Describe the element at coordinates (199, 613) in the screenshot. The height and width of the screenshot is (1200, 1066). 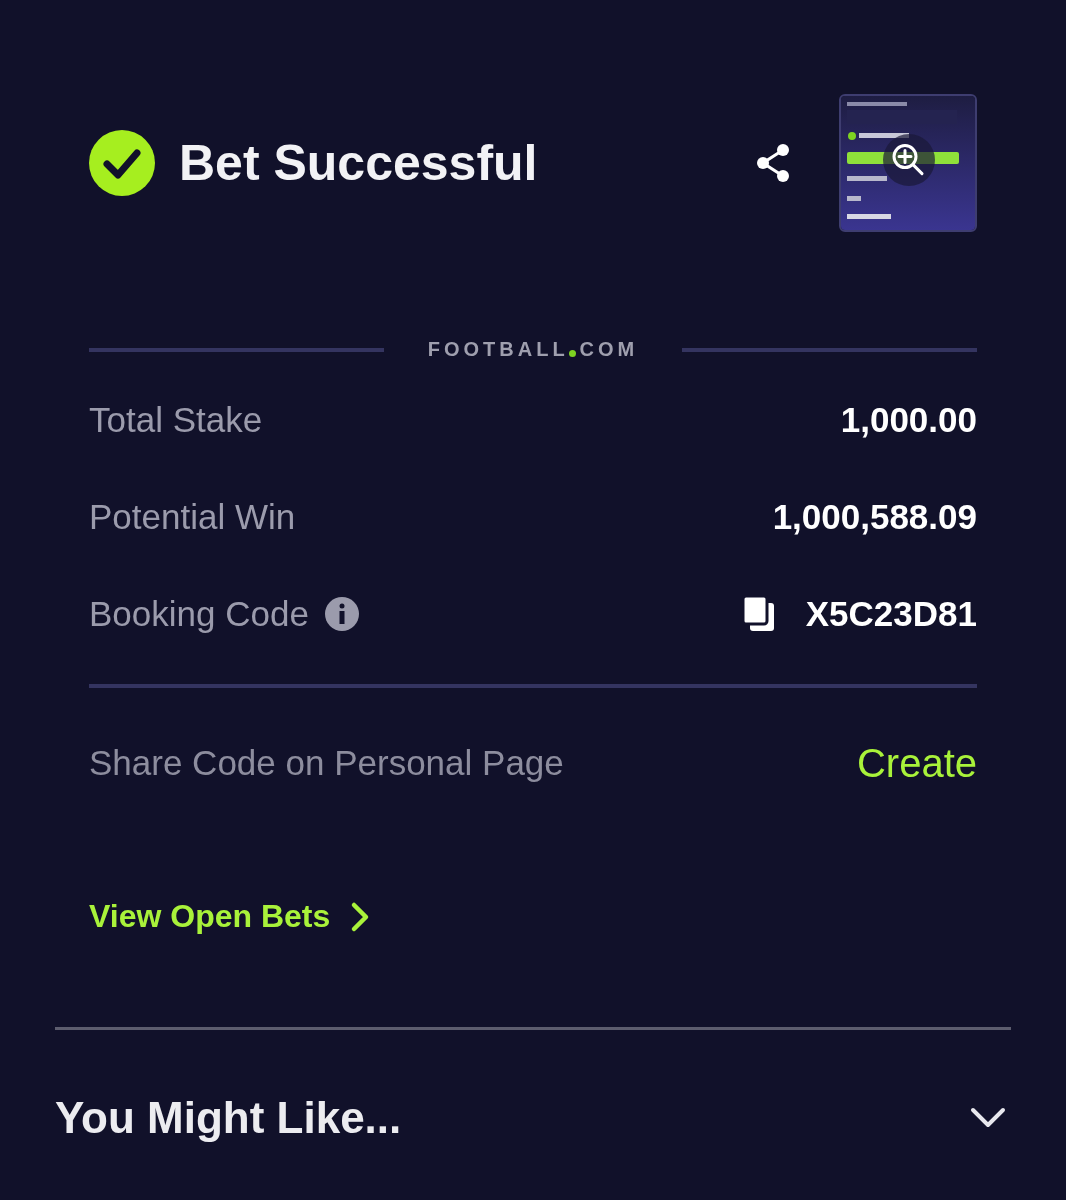
I see `detail-label: Booking Code` at that location.